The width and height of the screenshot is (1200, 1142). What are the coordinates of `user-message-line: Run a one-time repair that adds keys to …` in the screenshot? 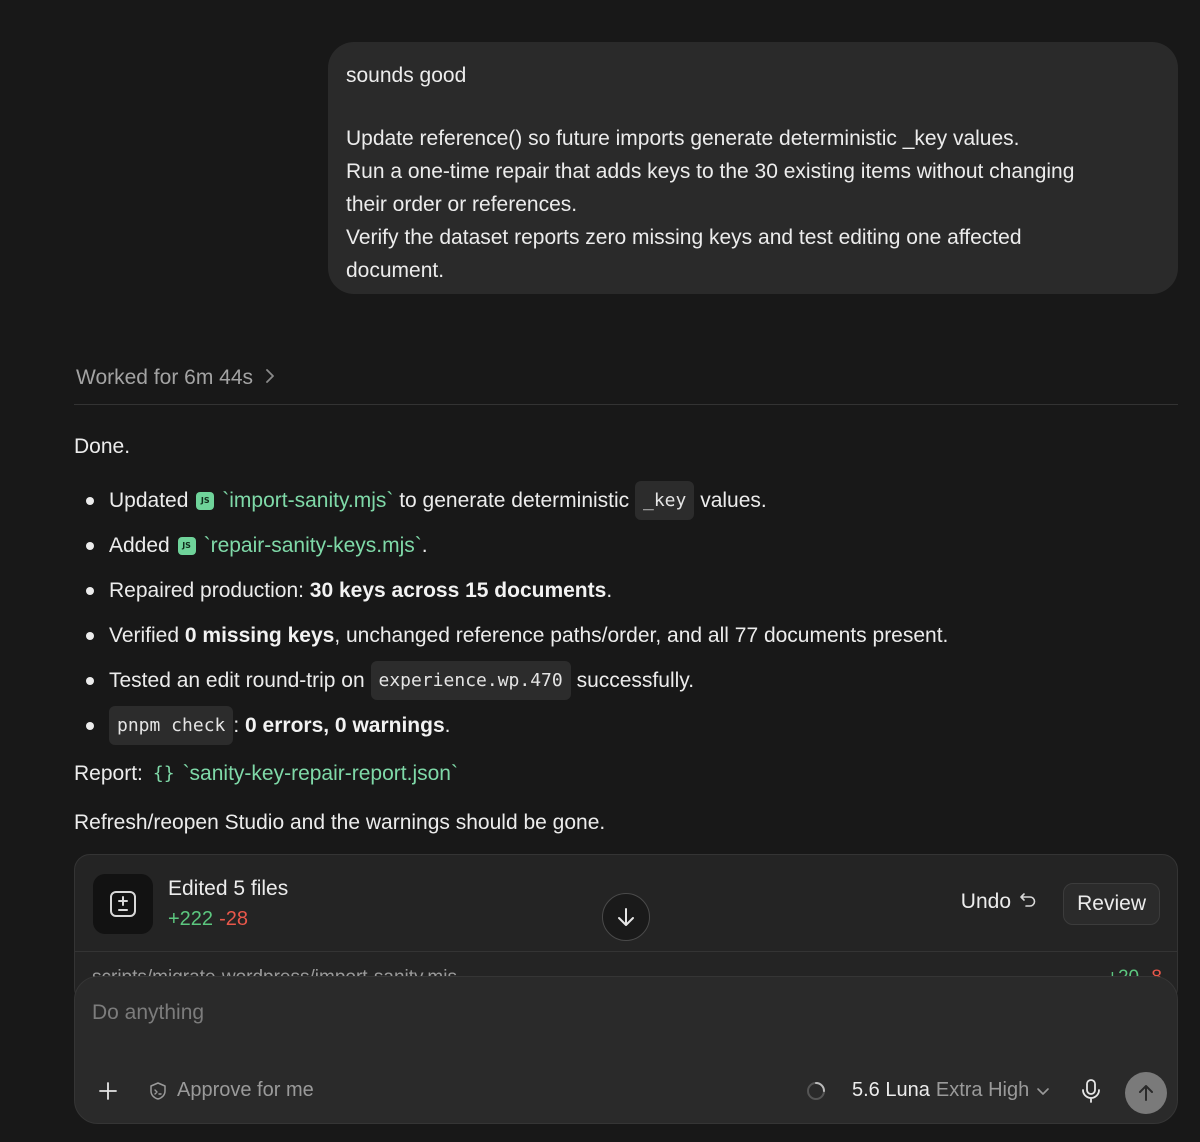 It's located at (710, 171).